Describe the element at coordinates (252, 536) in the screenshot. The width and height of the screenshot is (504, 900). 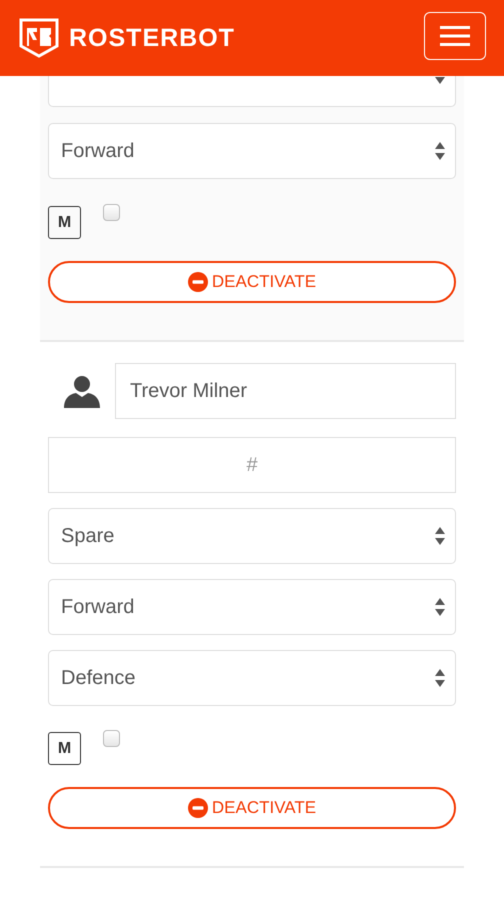
I see `position-select: Spare` at that location.